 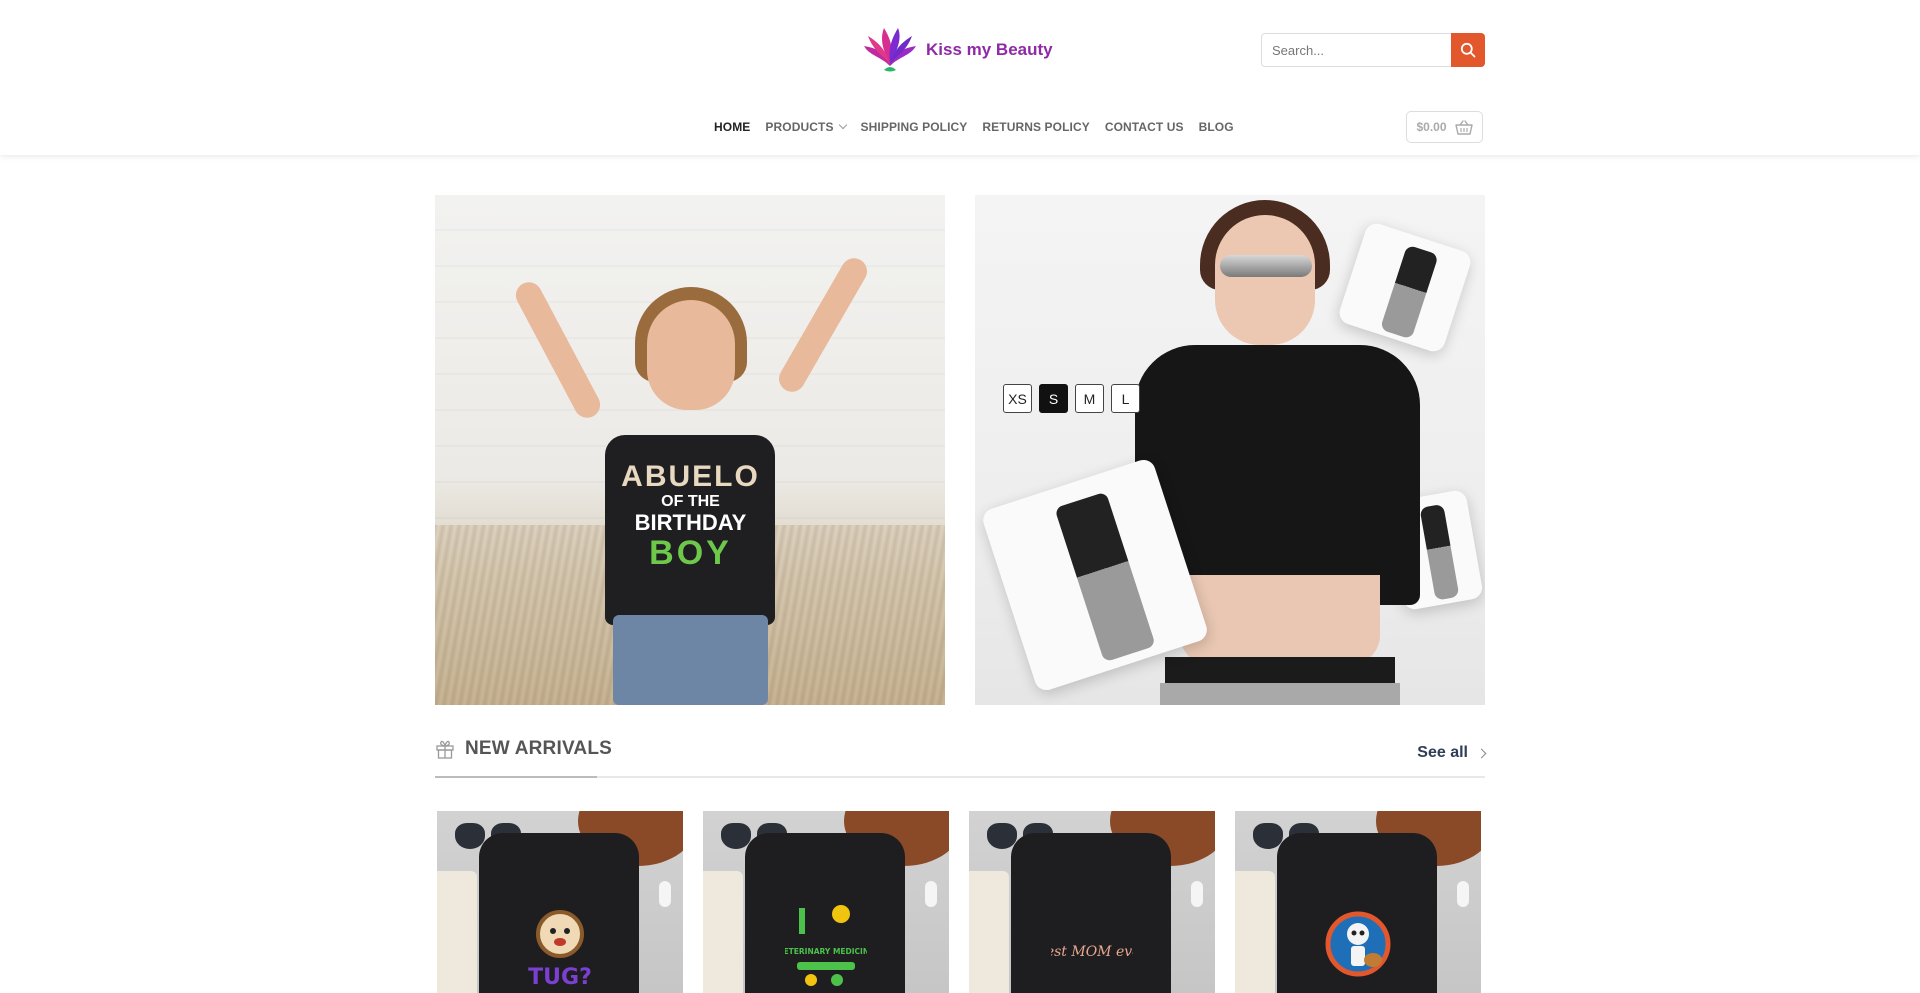 I want to click on nav-item-label: SHIPPING POLICY, so click(x=914, y=127).